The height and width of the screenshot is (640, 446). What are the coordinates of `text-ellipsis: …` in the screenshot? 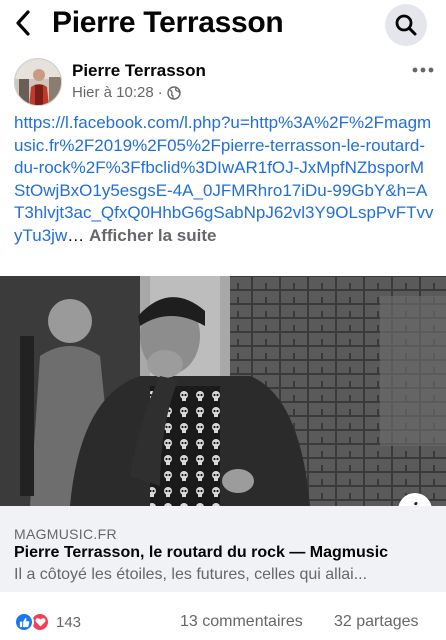 It's located at (76, 235).